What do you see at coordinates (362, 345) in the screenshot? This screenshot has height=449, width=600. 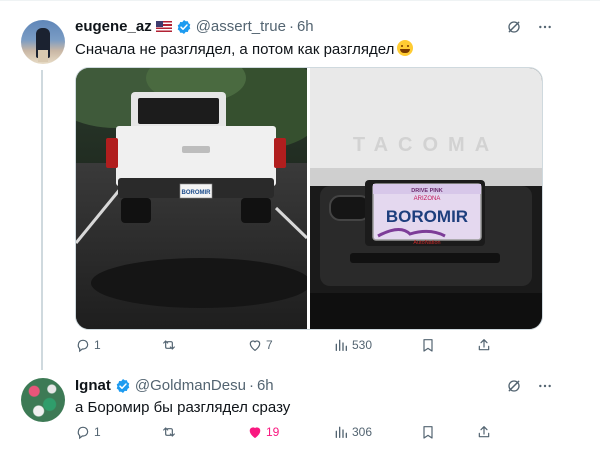 I see `views-count: 530` at bounding box center [362, 345].